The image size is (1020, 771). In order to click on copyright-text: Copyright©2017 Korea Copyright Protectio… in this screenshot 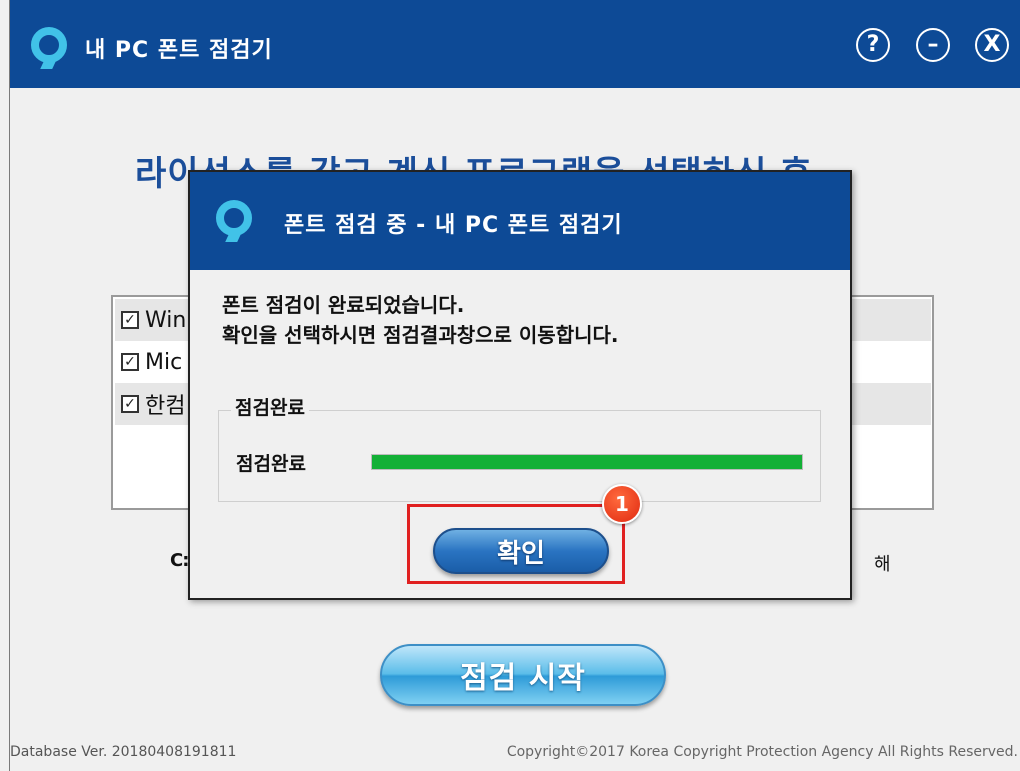, I will do `click(762, 752)`.